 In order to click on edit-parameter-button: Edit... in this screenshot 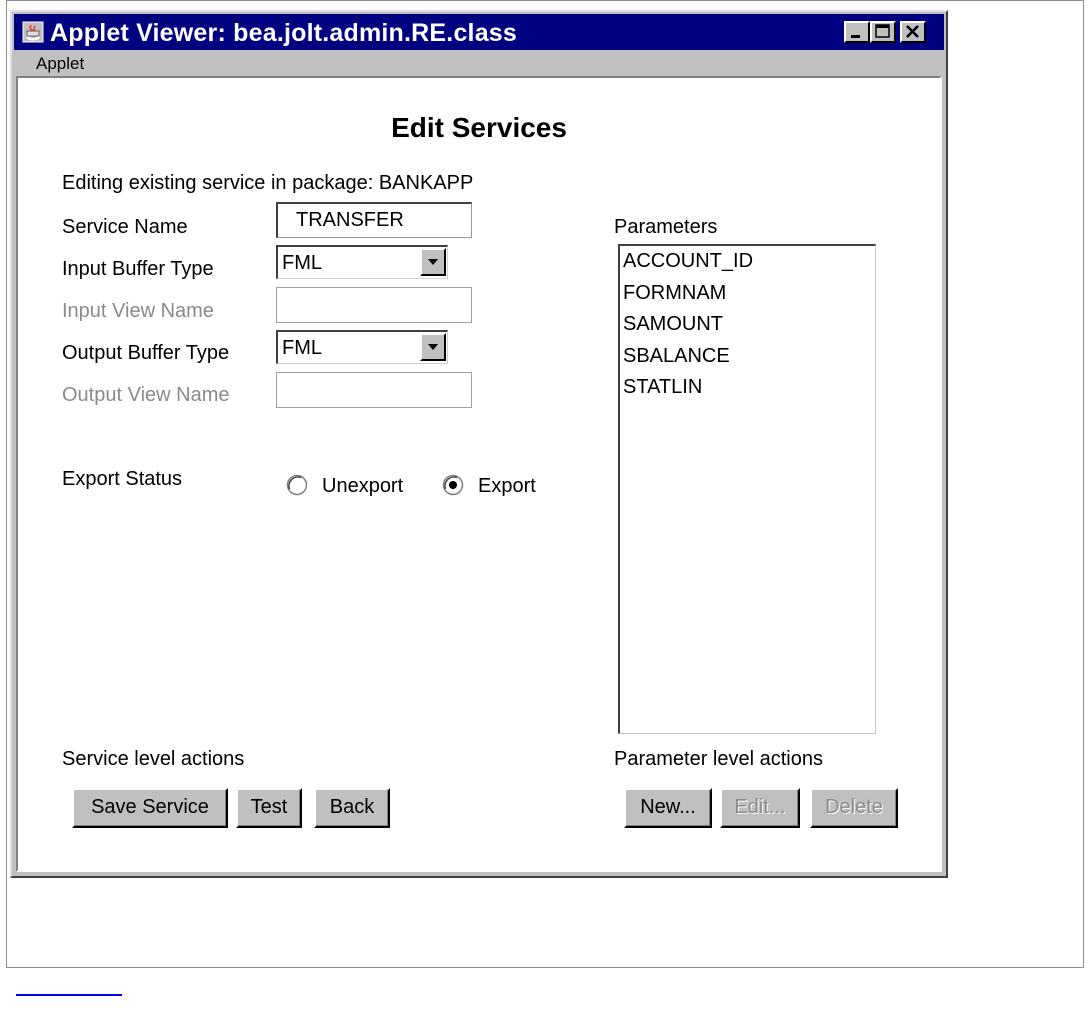, I will do `click(760, 808)`.